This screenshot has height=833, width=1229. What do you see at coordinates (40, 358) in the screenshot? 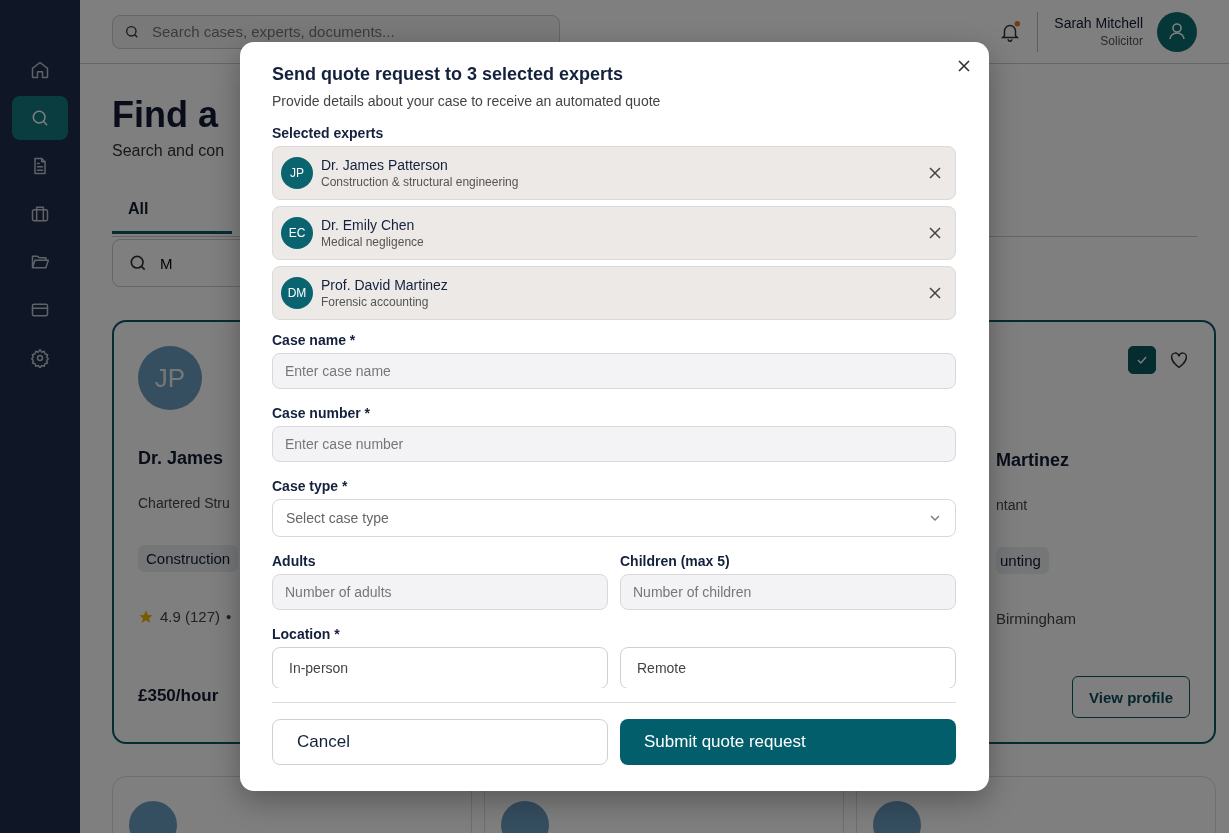
I see `gear-icon` at bounding box center [40, 358].